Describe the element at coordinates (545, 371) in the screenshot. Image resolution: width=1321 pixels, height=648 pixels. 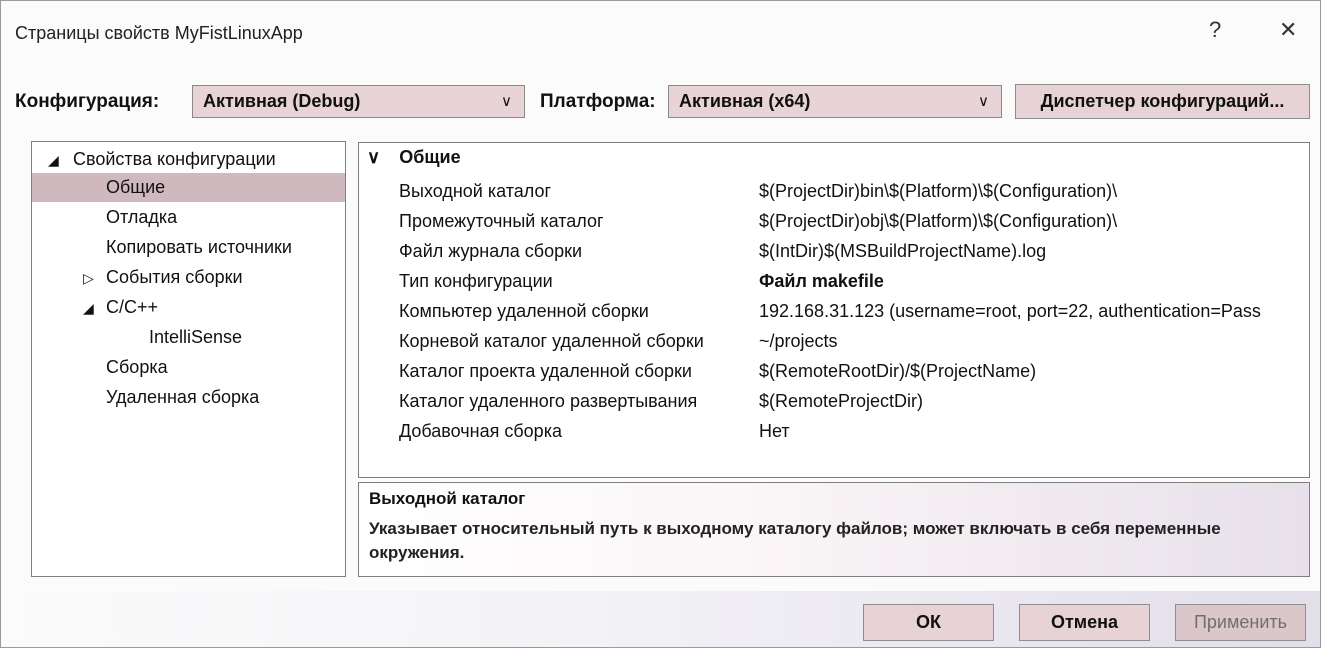
I see `property-name: Каталог проекта удаленной сборки` at that location.